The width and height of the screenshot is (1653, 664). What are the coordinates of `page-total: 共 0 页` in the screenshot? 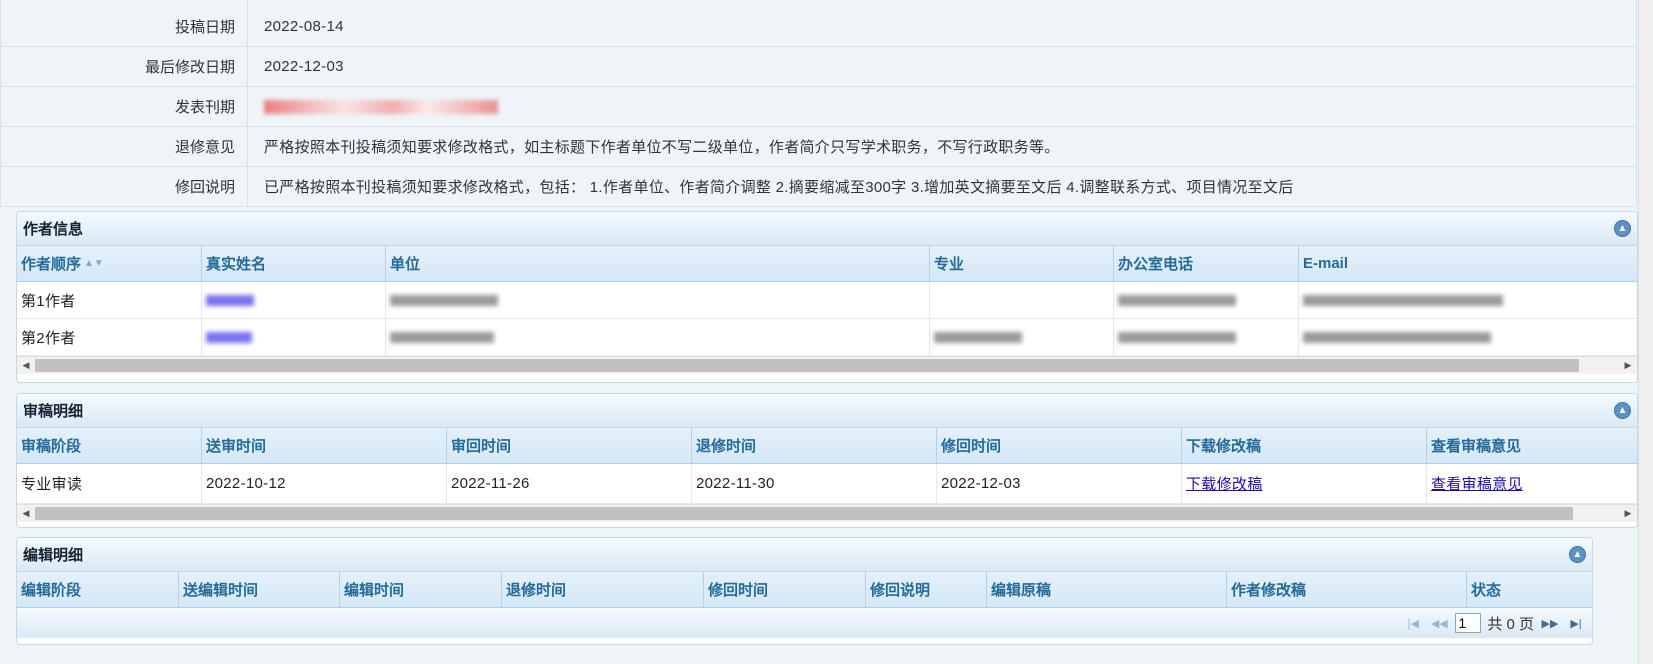 It's located at (1510, 624).